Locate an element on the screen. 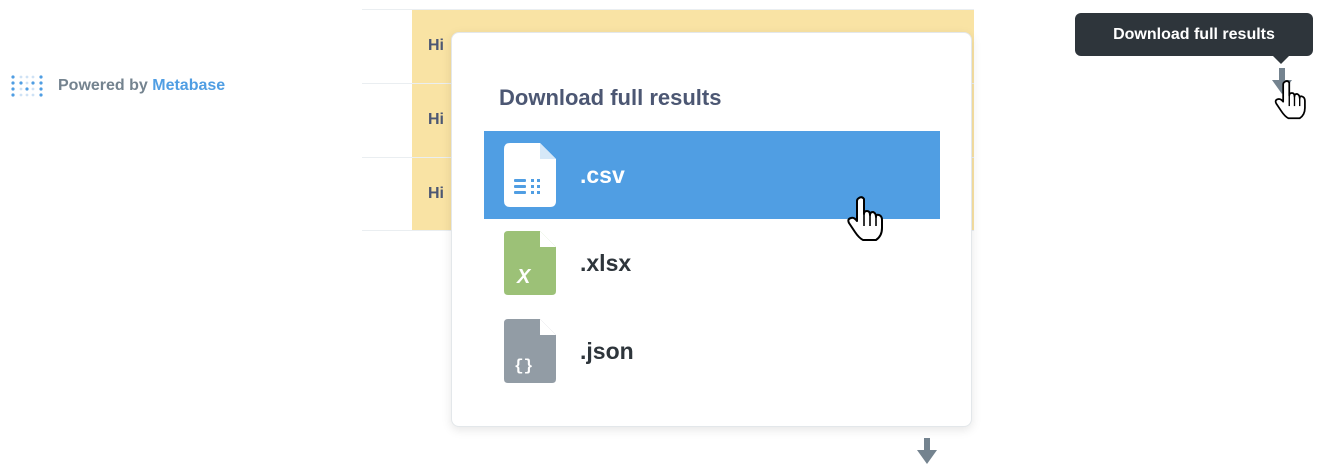 The width and height of the screenshot is (1318, 468). svg-text: X is located at coordinates (524, 277).